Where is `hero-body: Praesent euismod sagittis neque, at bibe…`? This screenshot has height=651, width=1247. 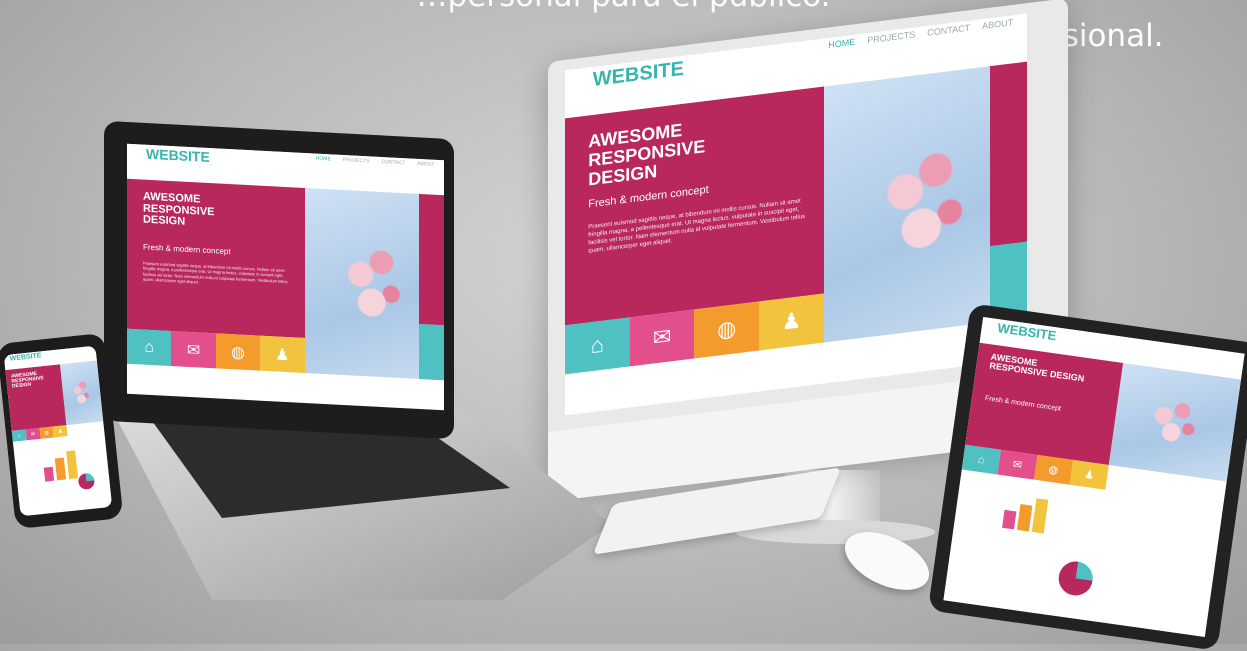
hero-body: Praesent euismod sagittis neque, at bibe… is located at coordinates (215, 272).